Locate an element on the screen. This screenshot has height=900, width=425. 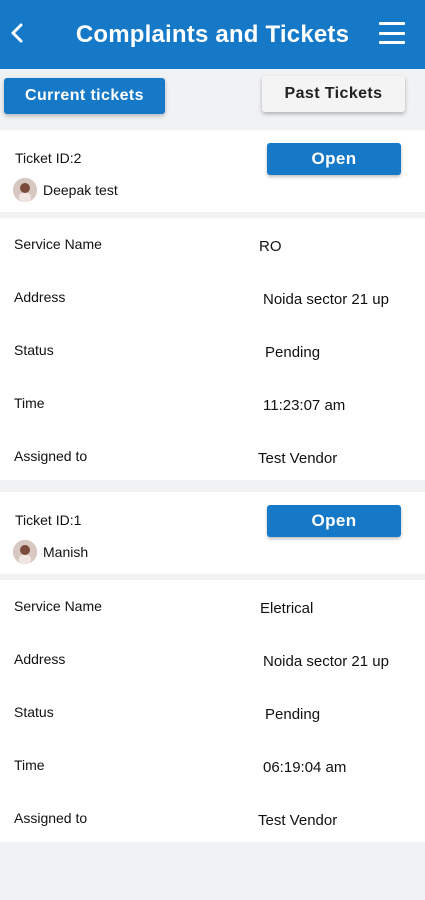
detail-row-service-name: Service Name Eletrical is located at coordinates (212, 616).